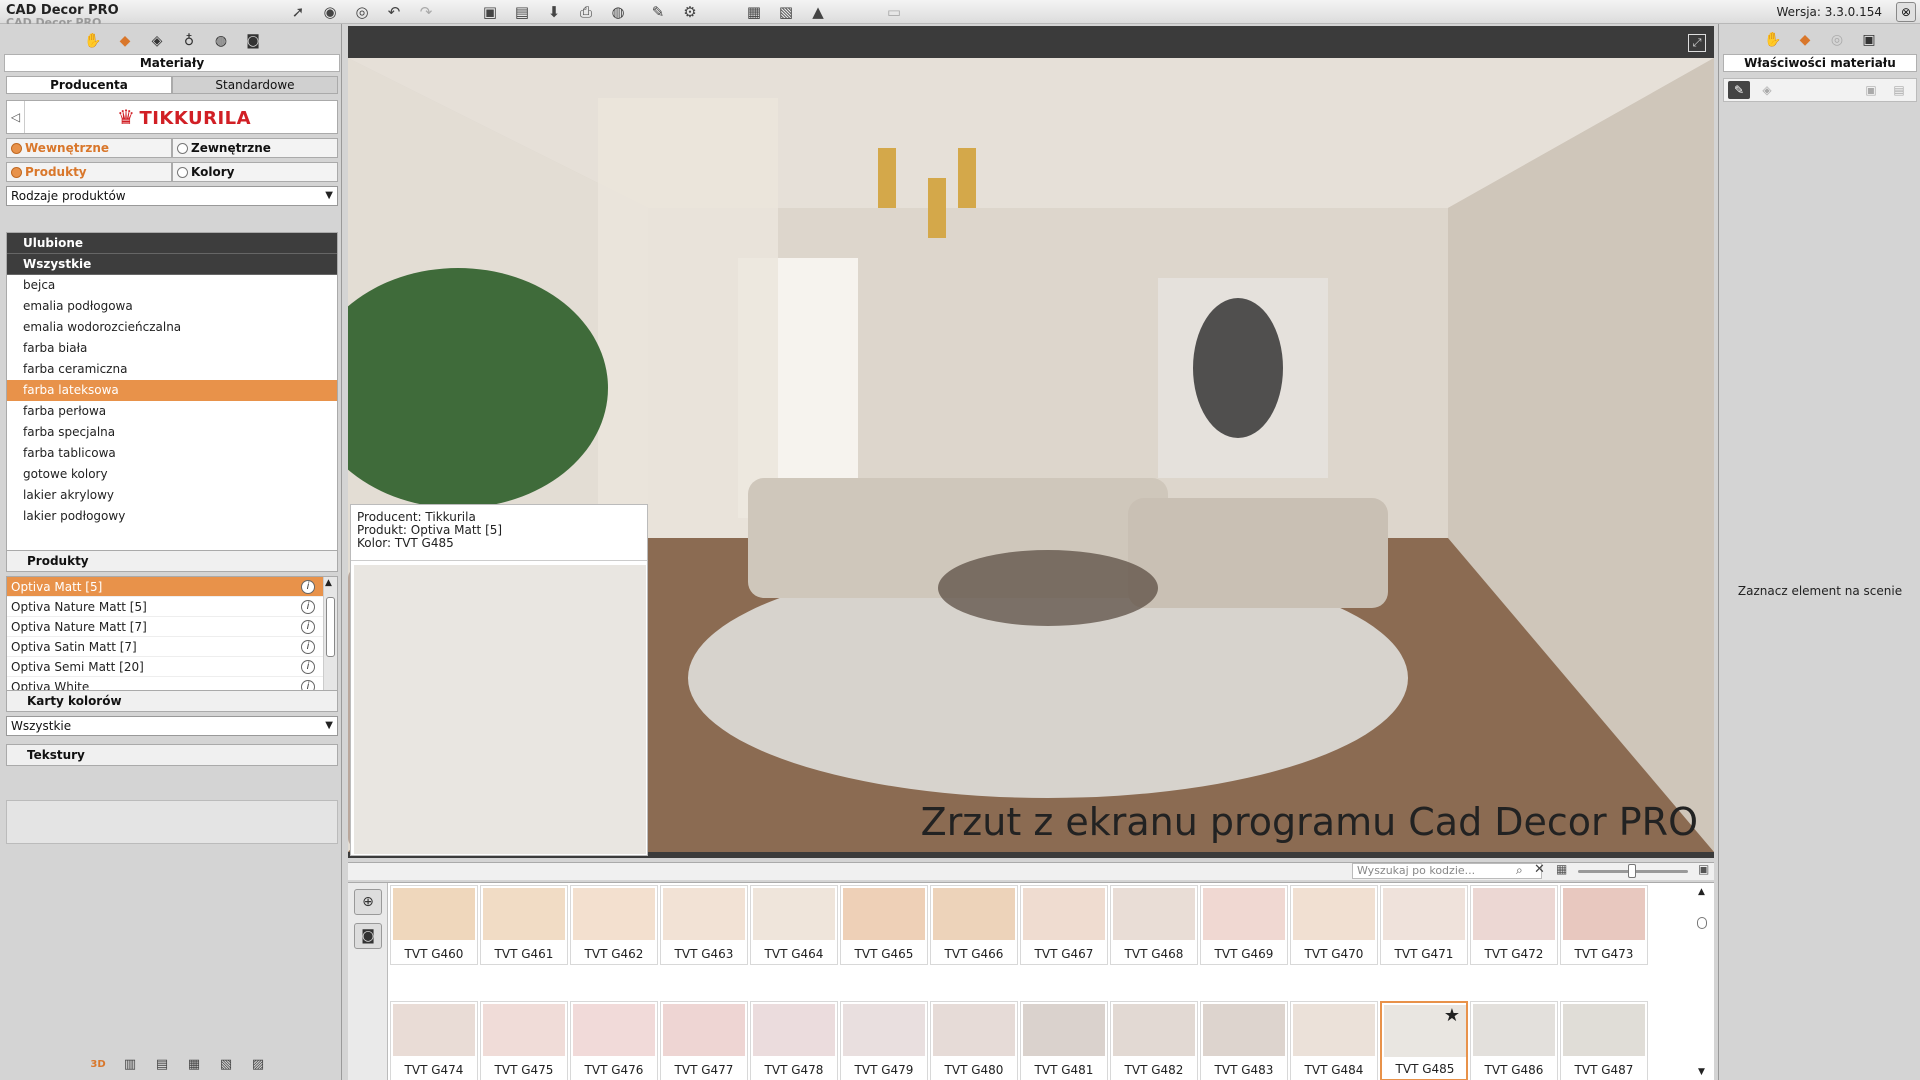 This screenshot has width=1920, height=1080. What do you see at coordinates (434, 925) in the screenshot?
I see `color-swatch: TVT G460` at bounding box center [434, 925].